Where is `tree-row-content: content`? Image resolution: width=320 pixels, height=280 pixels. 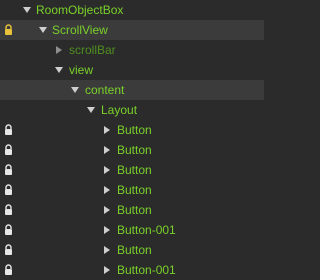 tree-row-content: content is located at coordinates (132, 90).